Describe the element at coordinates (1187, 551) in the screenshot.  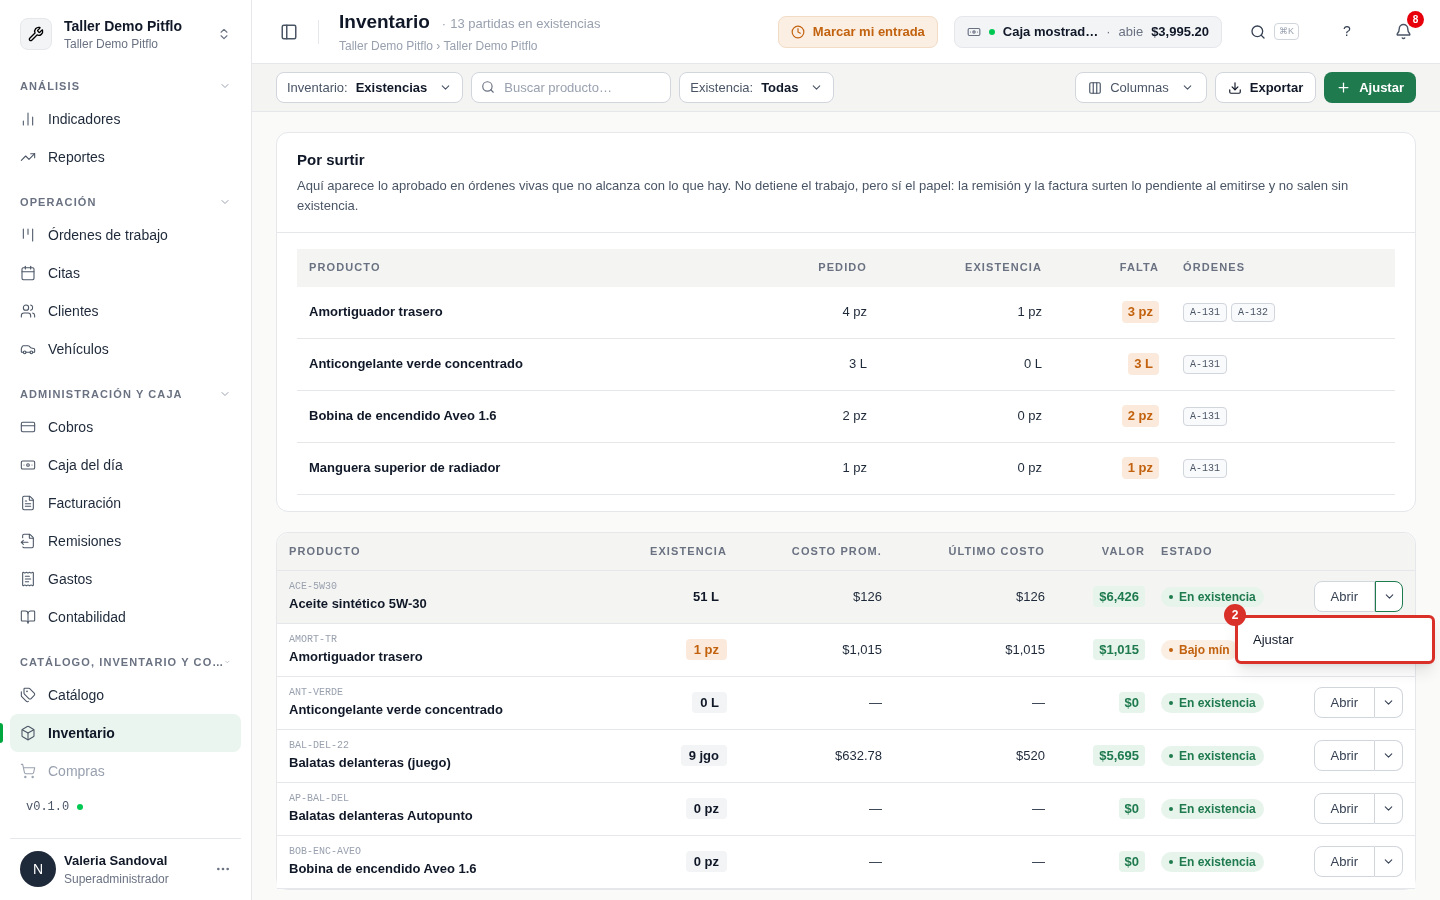
I see `column-header: ESTADO` at that location.